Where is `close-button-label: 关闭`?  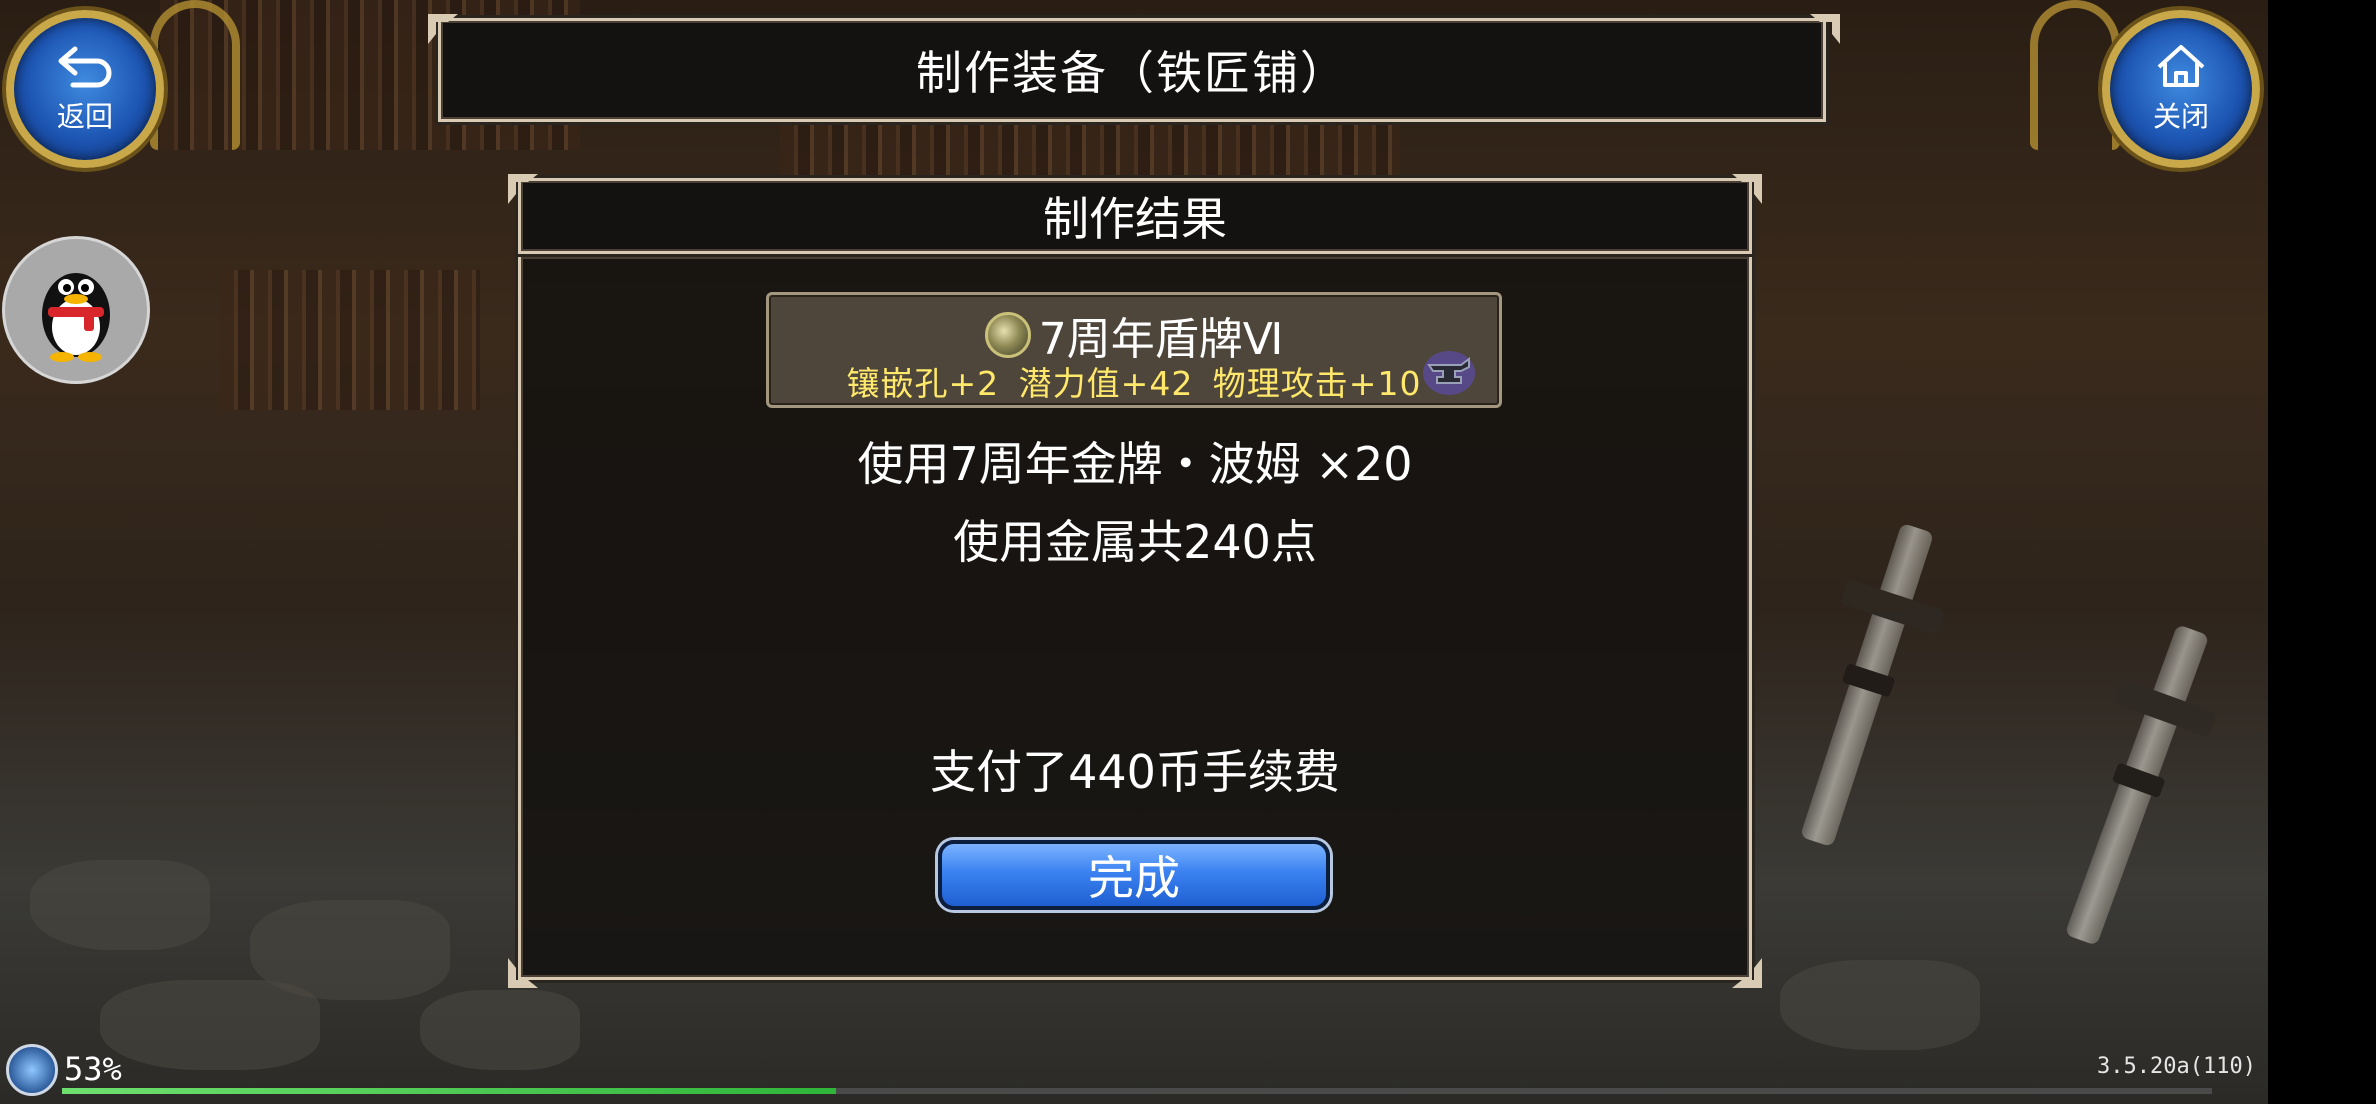 close-button-label: 关闭 is located at coordinates (2180, 116).